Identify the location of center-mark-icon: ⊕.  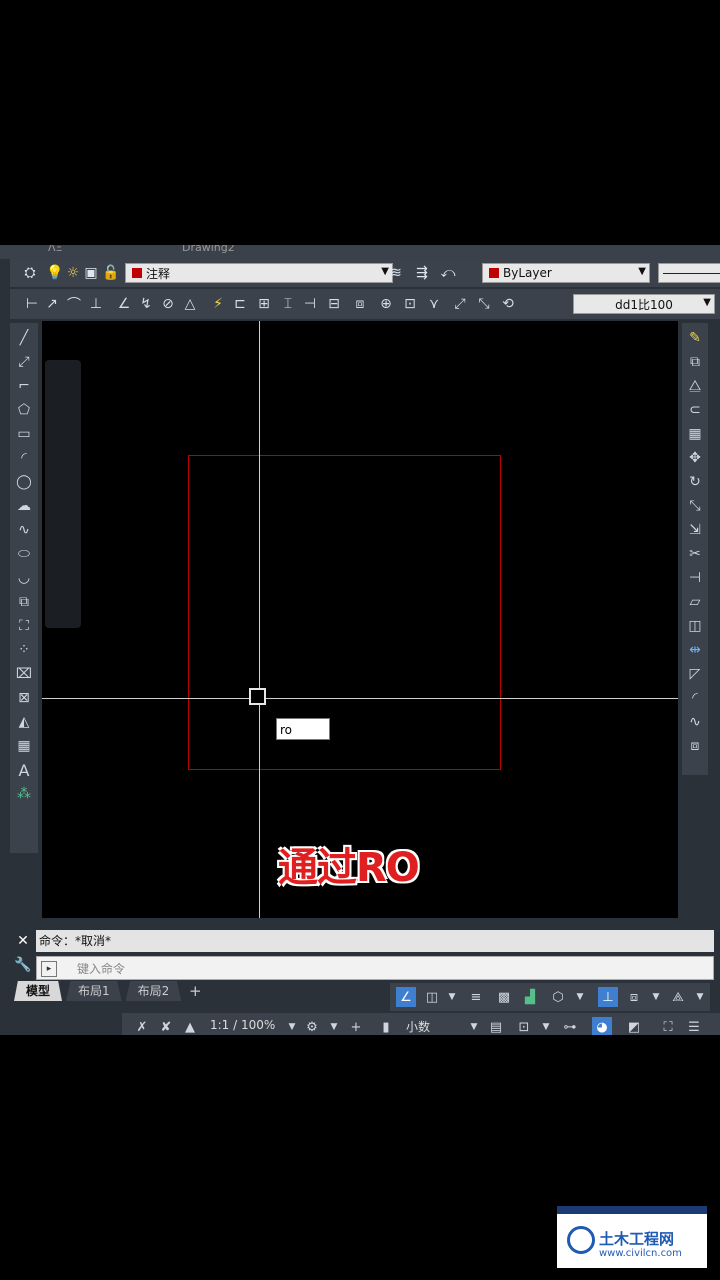
(386, 304).